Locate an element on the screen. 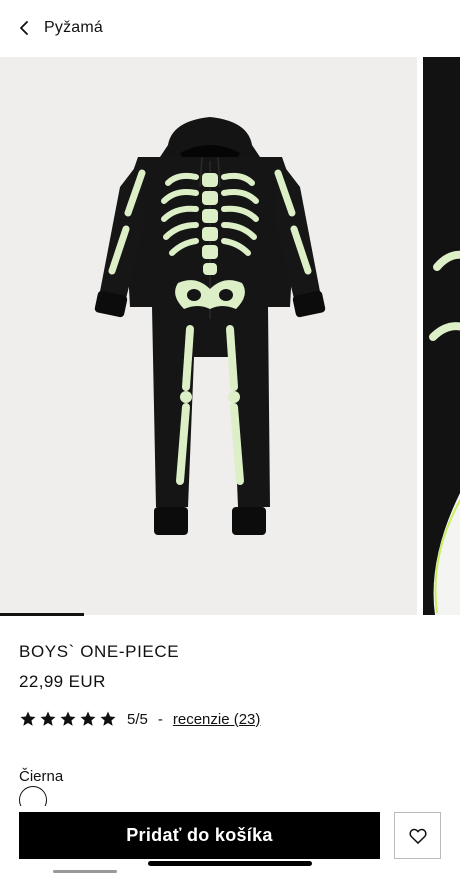  back-button: Pyžamá is located at coordinates (60, 28).